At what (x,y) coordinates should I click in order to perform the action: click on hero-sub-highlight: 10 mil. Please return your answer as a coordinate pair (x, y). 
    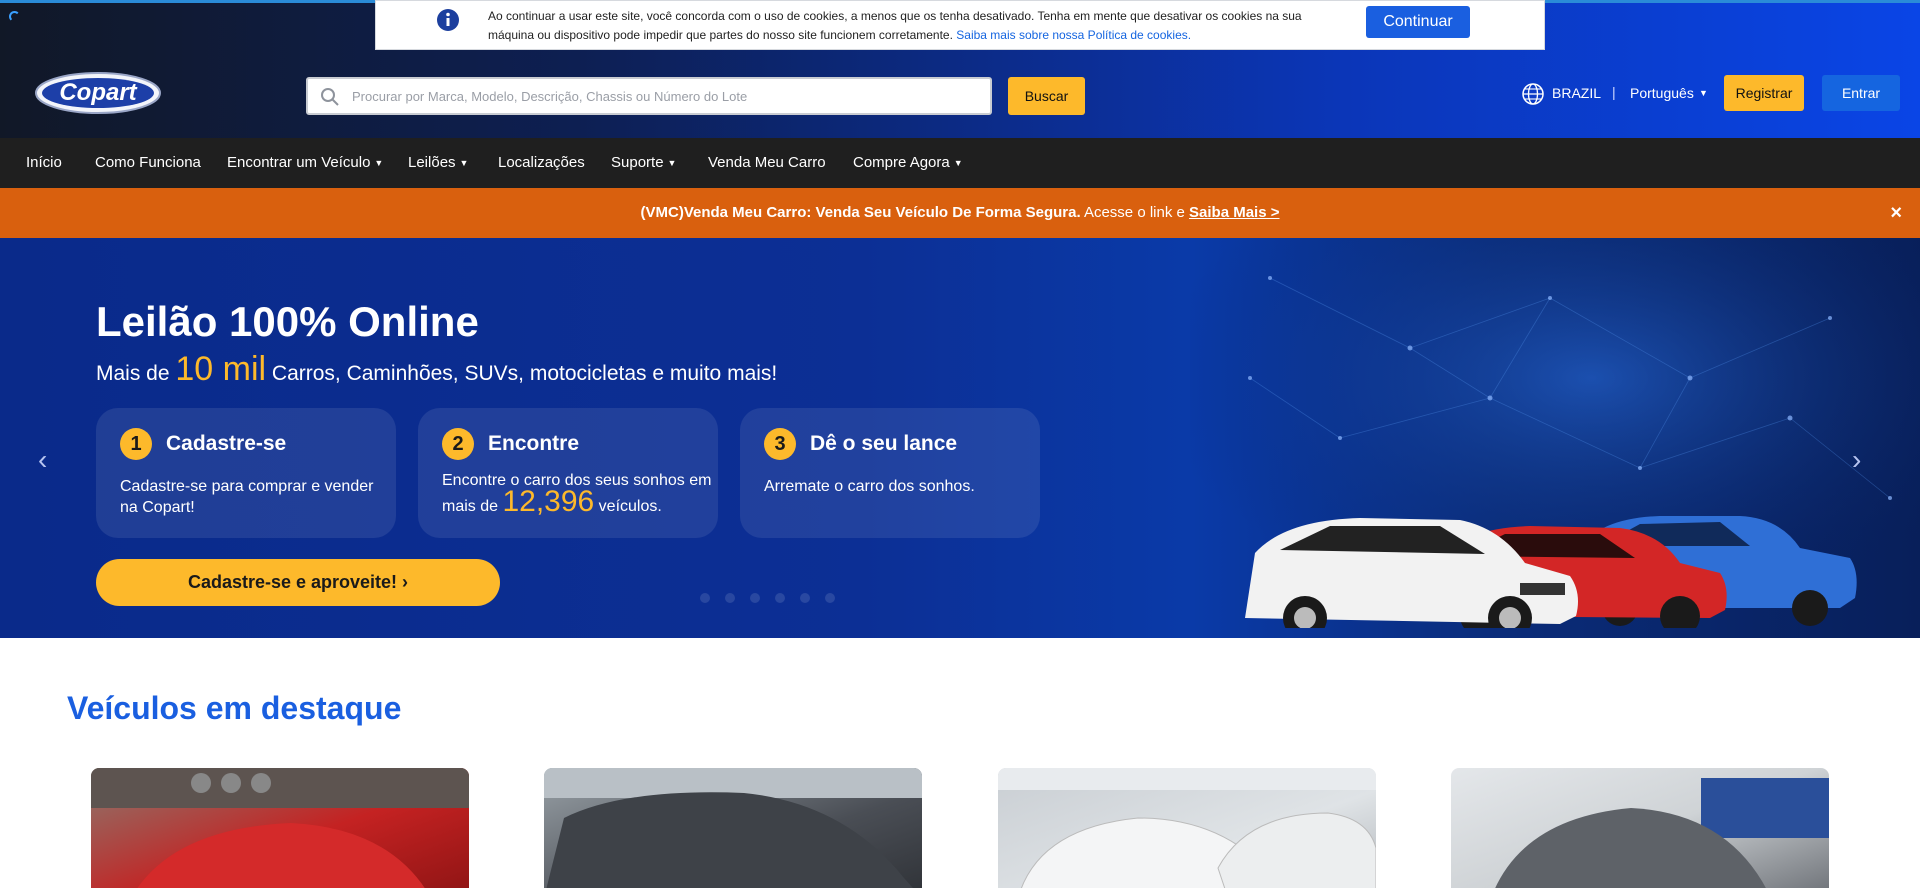
    Looking at the image, I should click on (221, 369).